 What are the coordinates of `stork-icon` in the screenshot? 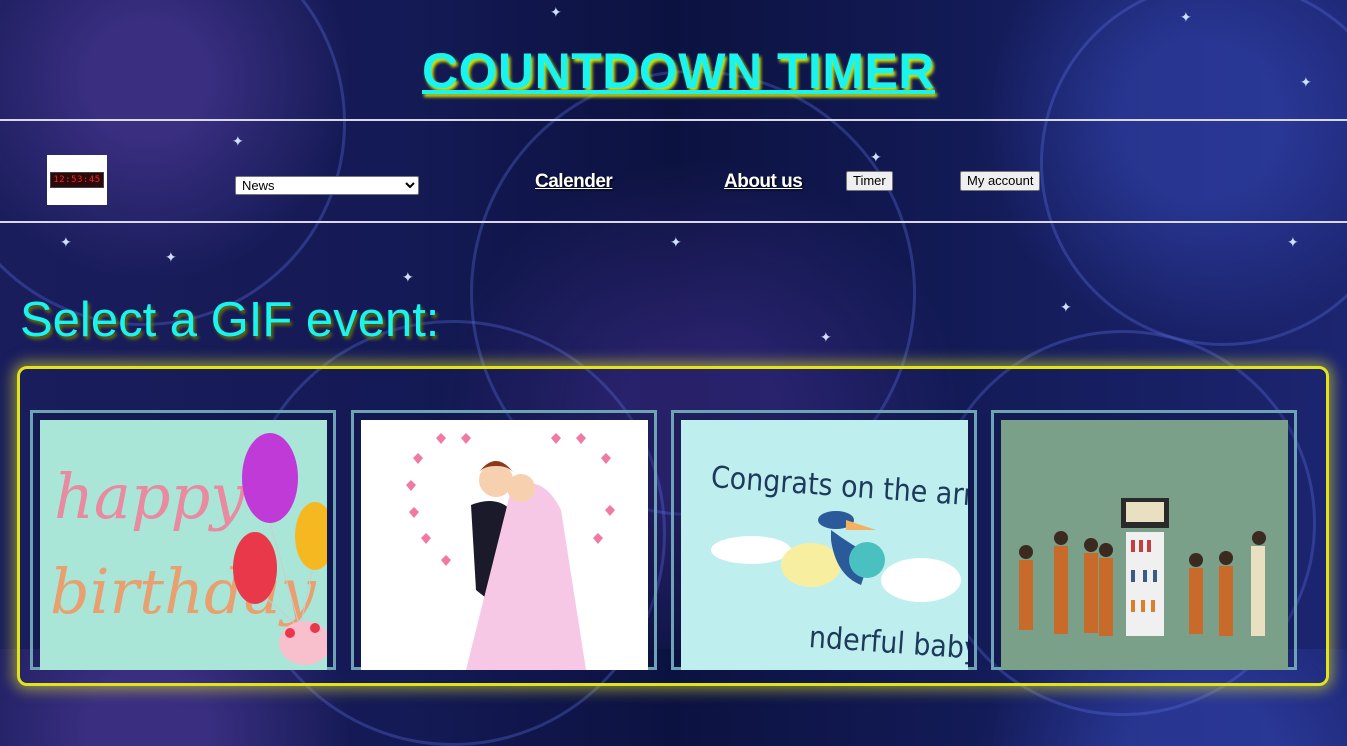 It's located at (836, 556).